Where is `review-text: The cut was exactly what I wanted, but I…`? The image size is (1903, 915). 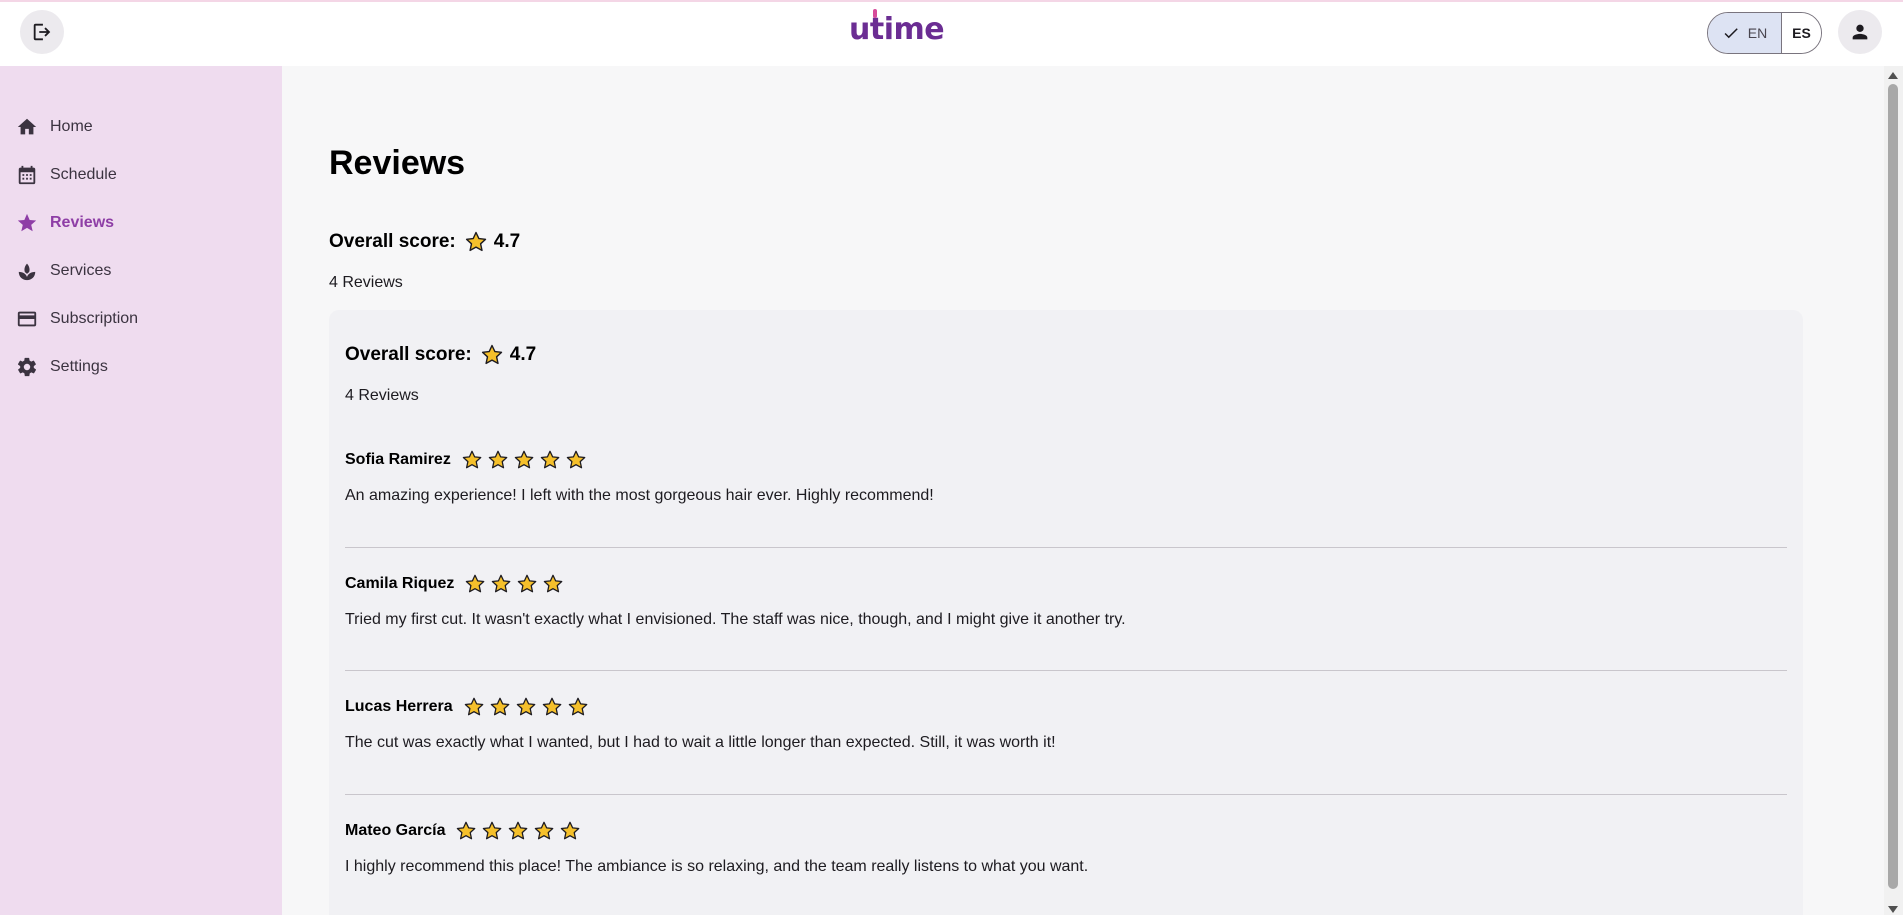
review-text: The cut was exactly what I wanted, but I… is located at coordinates (700, 742).